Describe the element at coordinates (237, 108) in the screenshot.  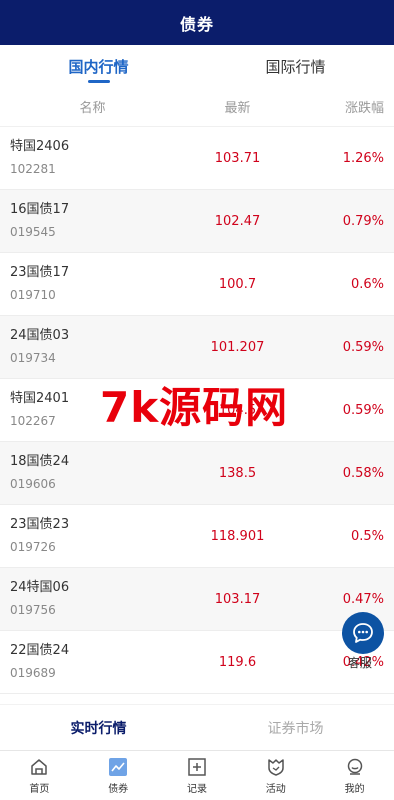
I see `column-latest: 最新` at that location.